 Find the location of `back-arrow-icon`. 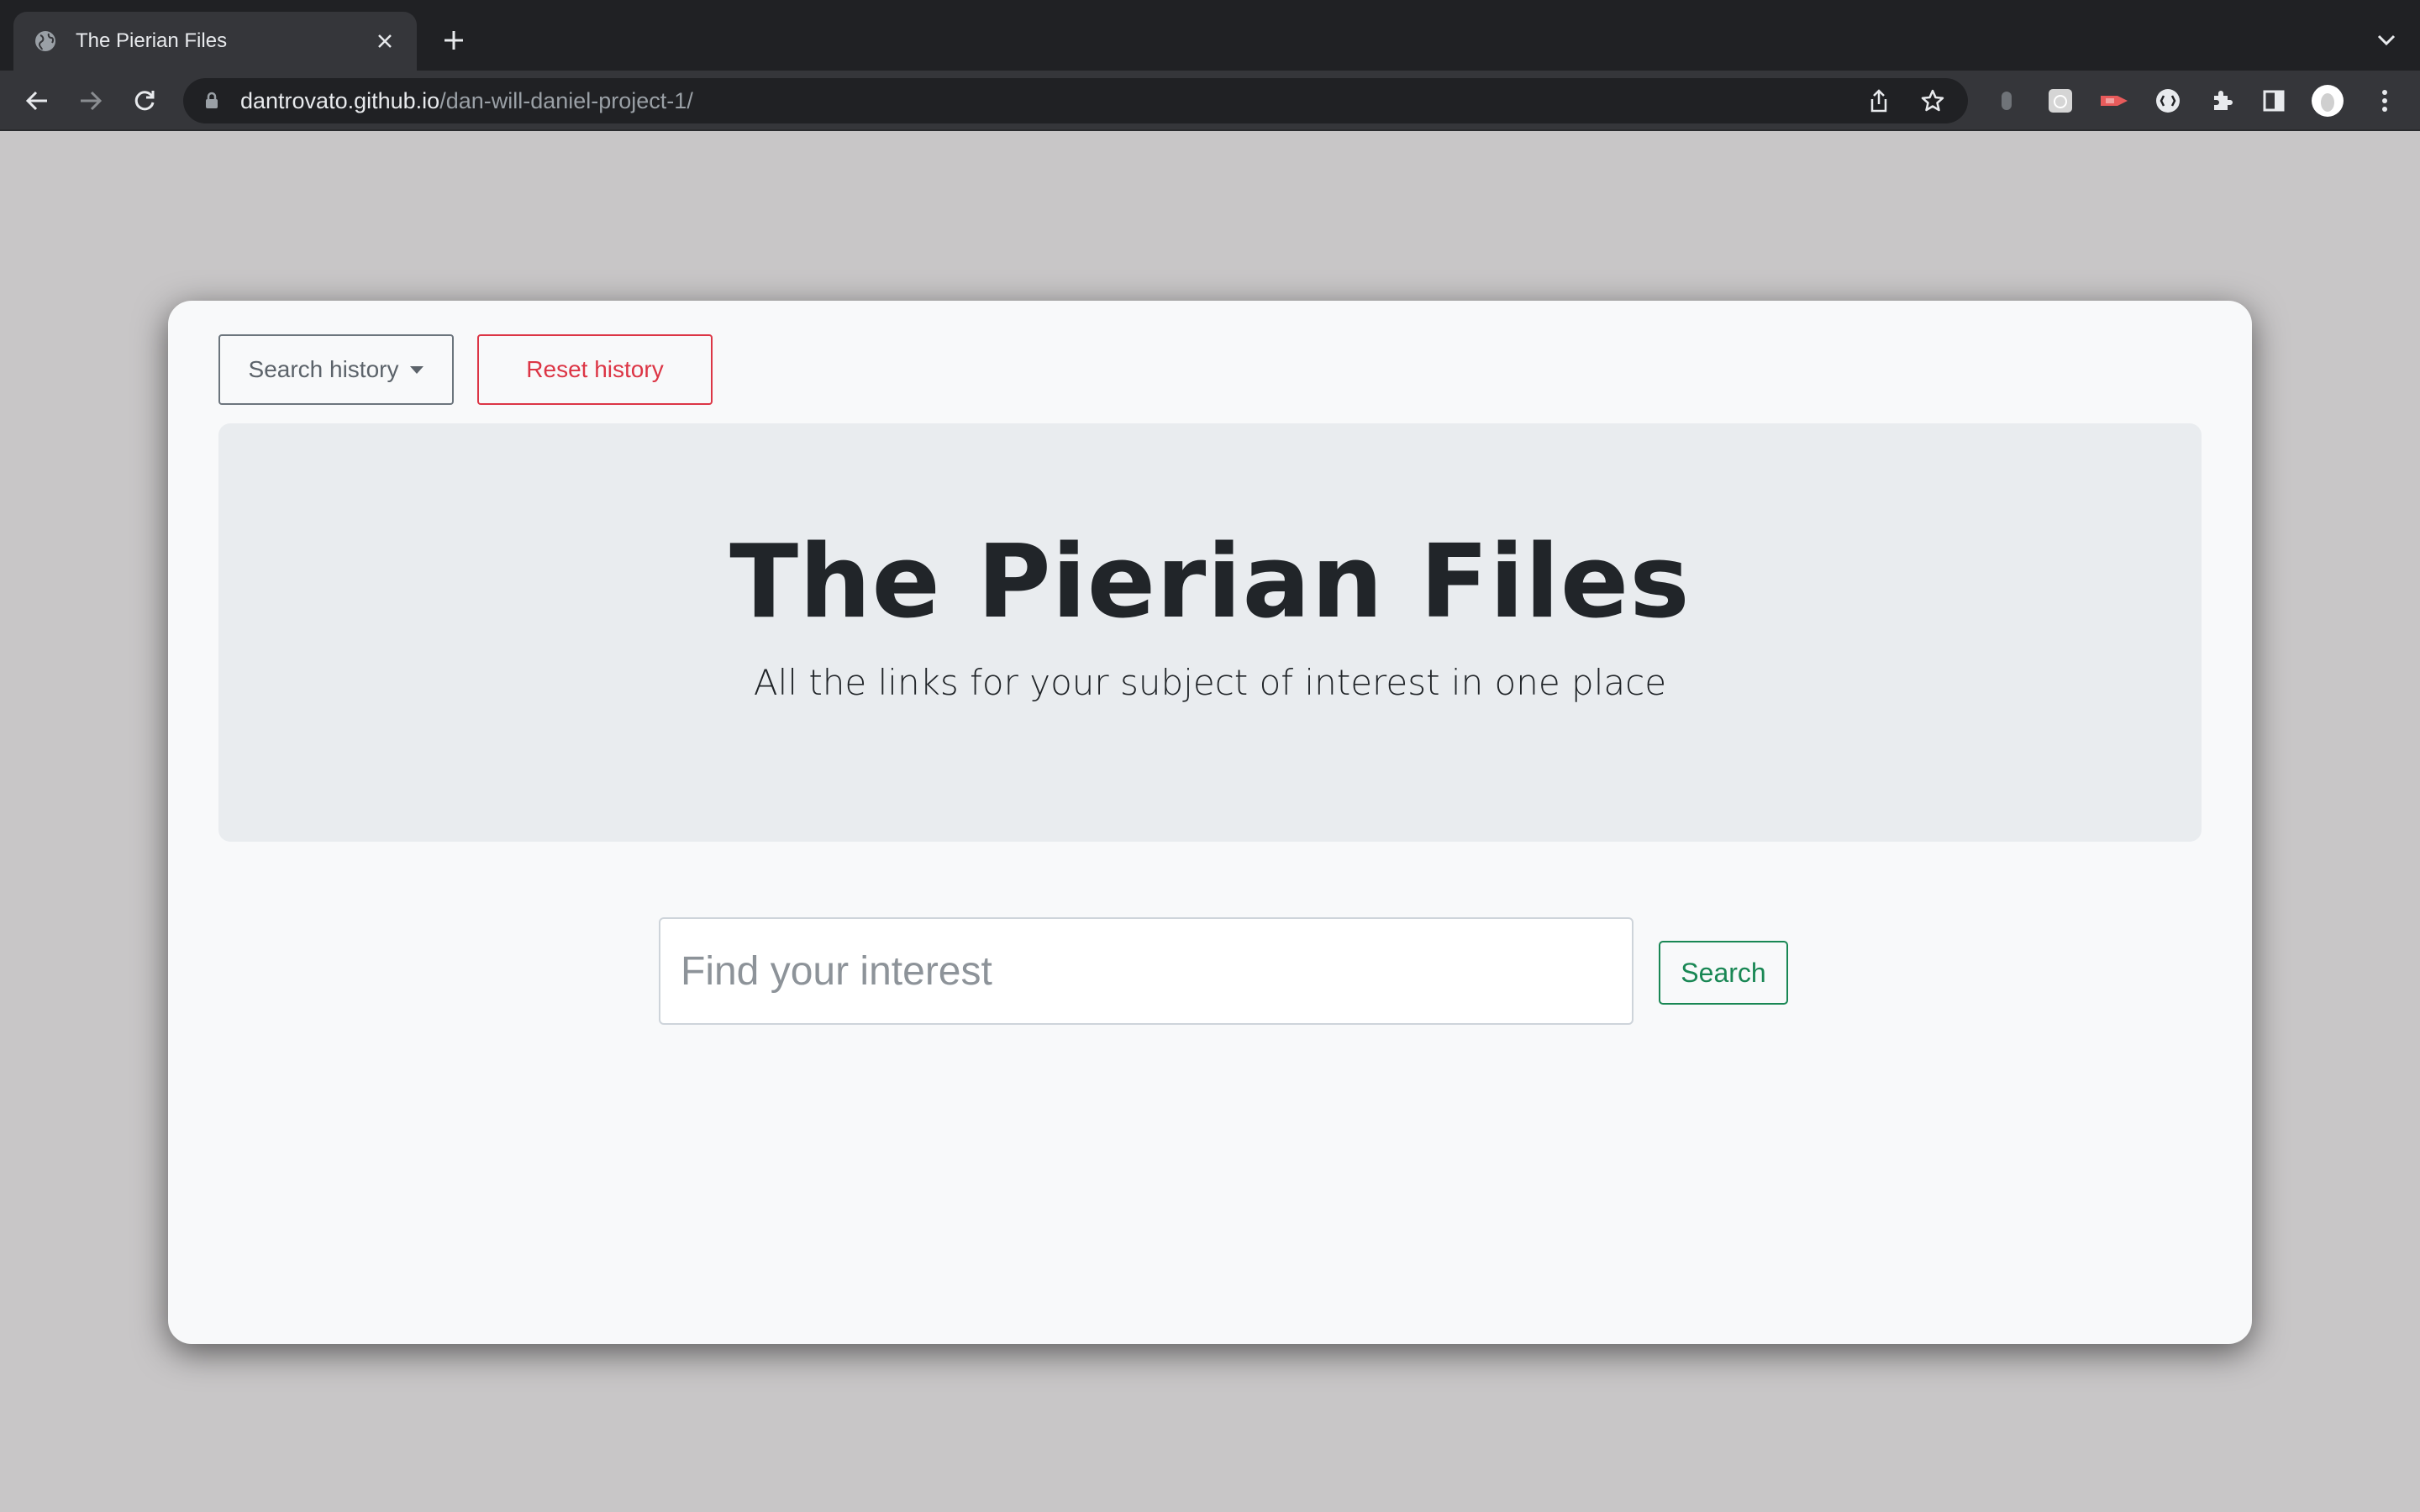

back-arrow-icon is located at coordinates (37, 101).